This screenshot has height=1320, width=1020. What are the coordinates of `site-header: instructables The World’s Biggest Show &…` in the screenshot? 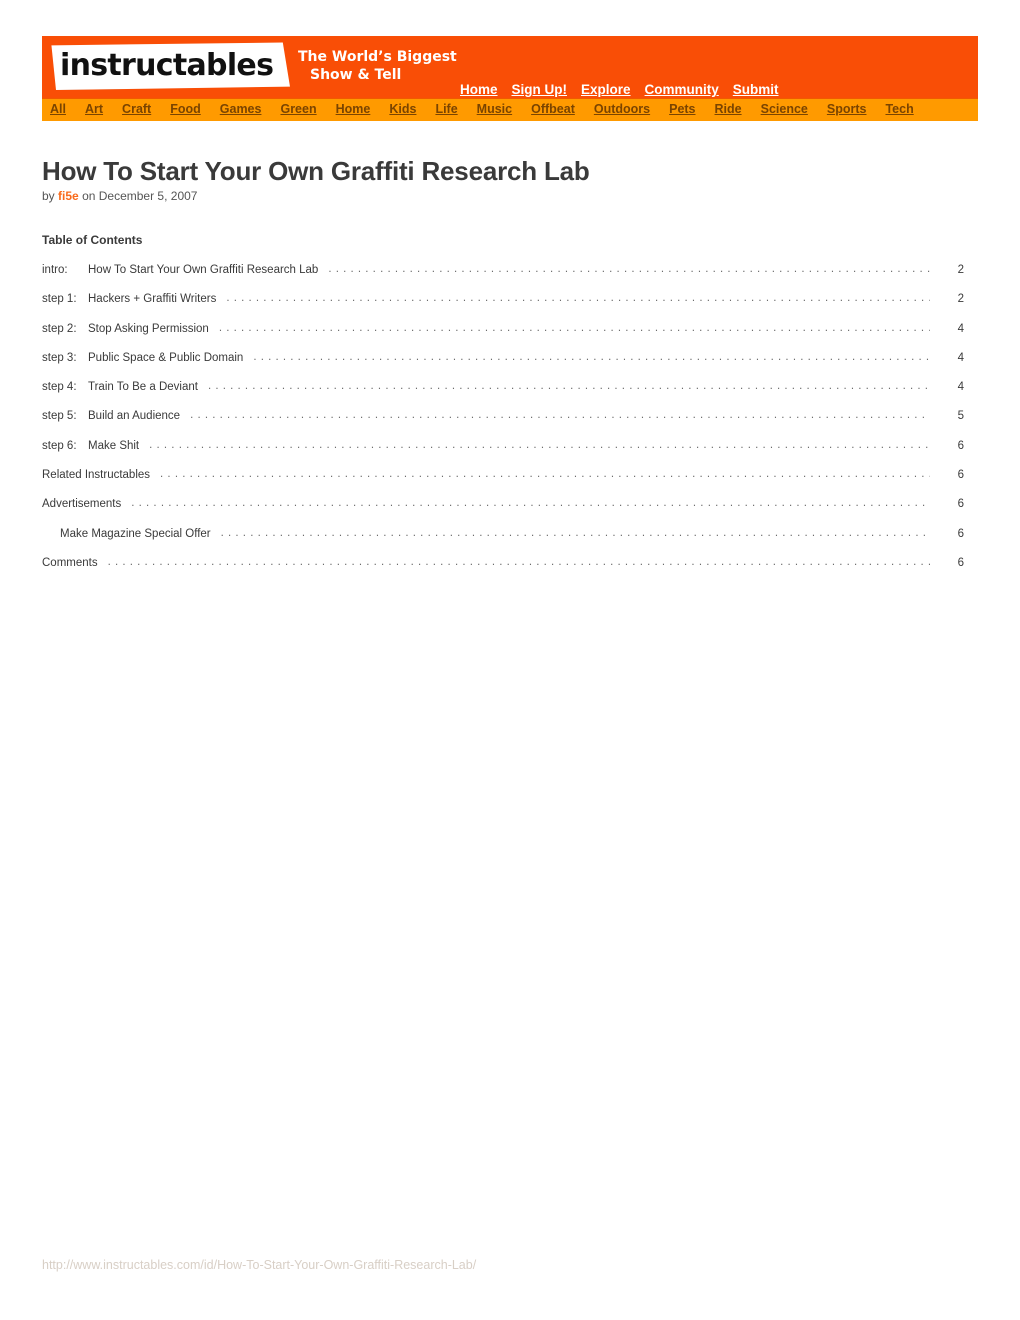 It's located at (510, 78).